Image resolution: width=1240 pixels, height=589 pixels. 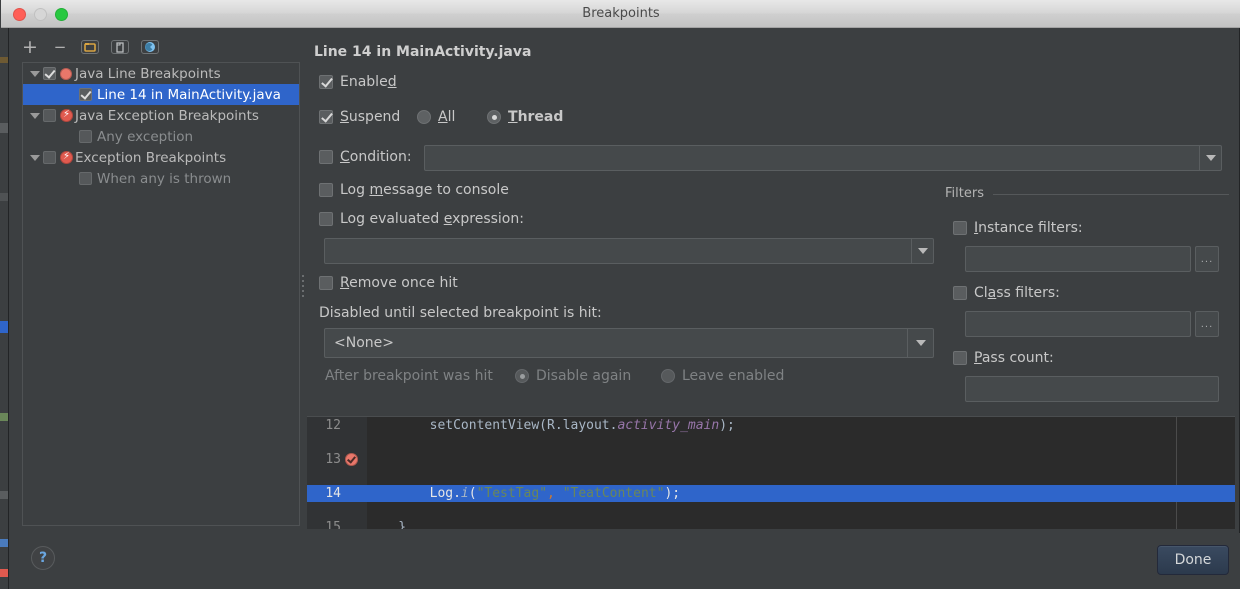 What do you see at coordinates (326, 82) in the screenshot?
I see `enabled-checkbox` at bounding box center [326, 82].